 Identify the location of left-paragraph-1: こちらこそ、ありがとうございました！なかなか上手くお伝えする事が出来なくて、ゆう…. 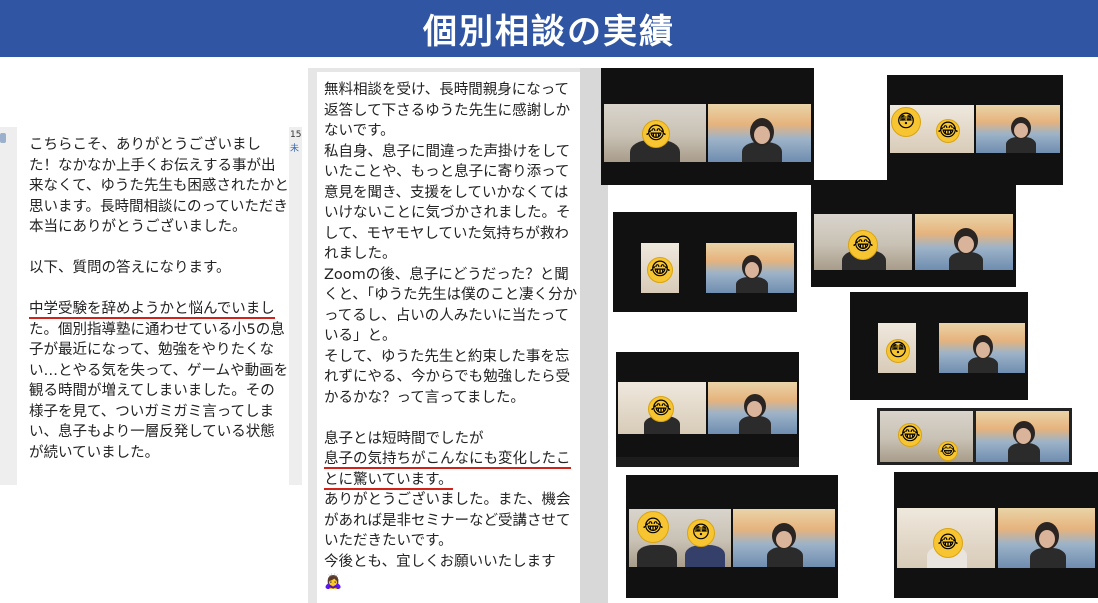
(159, 186).